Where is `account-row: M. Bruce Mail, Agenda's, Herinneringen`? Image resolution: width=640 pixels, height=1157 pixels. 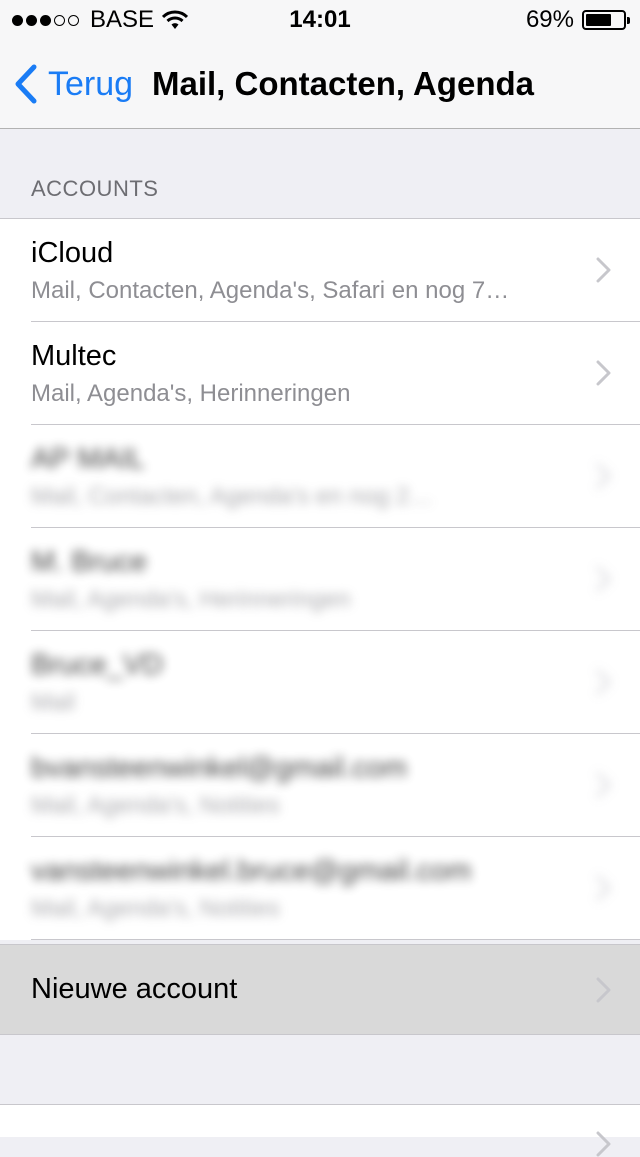 account-row: M. Bruce Mail, Agenda's, Herinneringen is located at coordinates (320, 579).